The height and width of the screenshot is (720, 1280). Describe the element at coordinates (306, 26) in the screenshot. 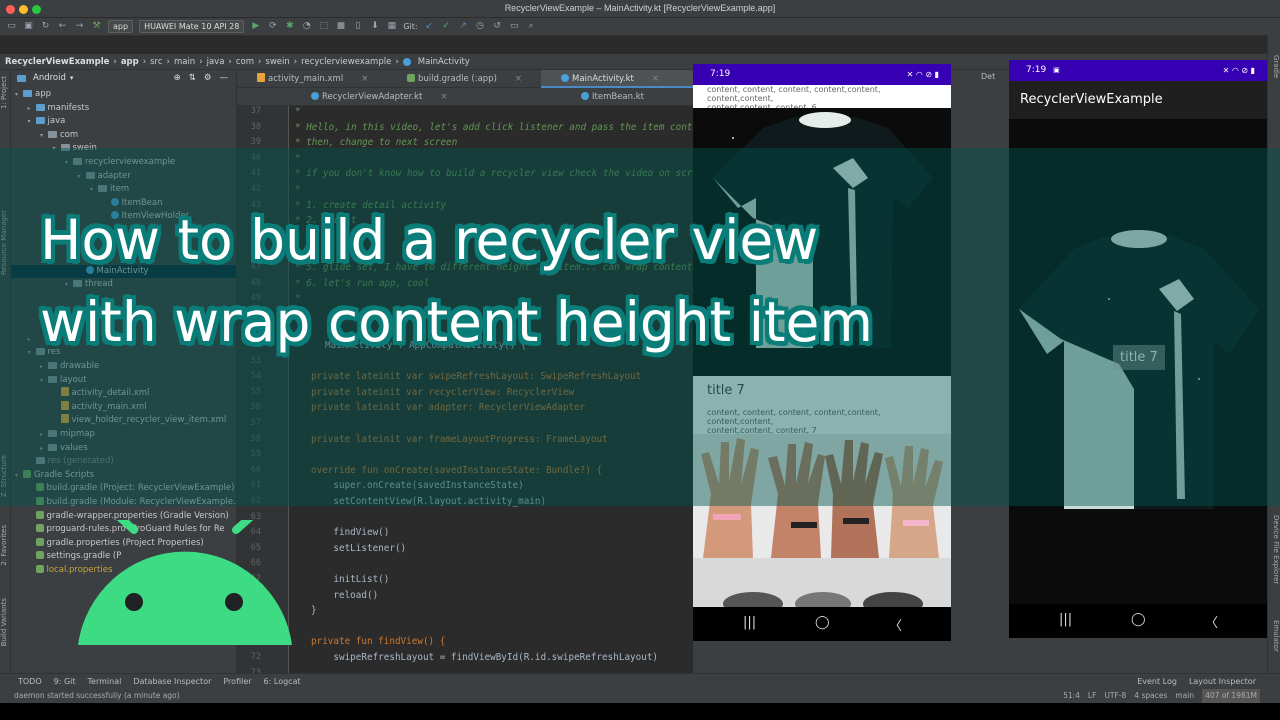

I see `profile-icon: ◔` at that location.